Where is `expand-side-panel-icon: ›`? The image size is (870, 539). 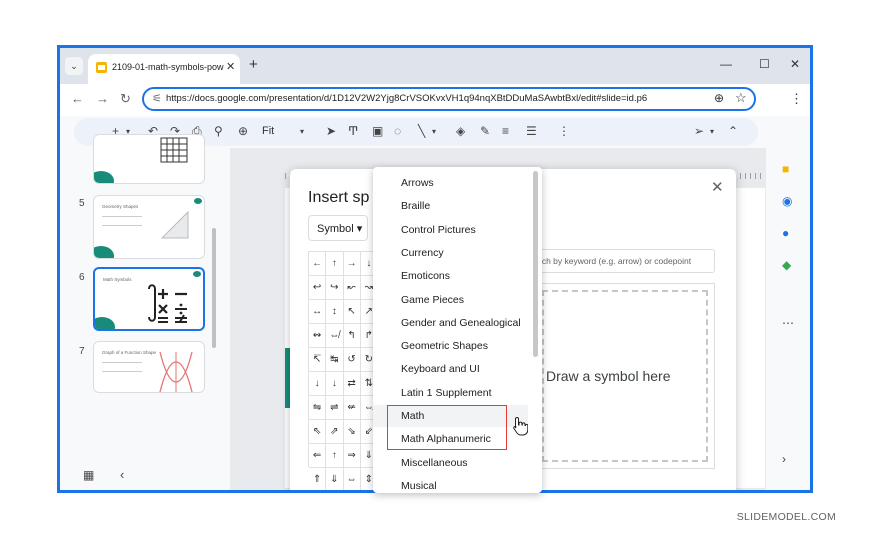
expand-side-panel-icon: › is located at coordinates (784, 459).